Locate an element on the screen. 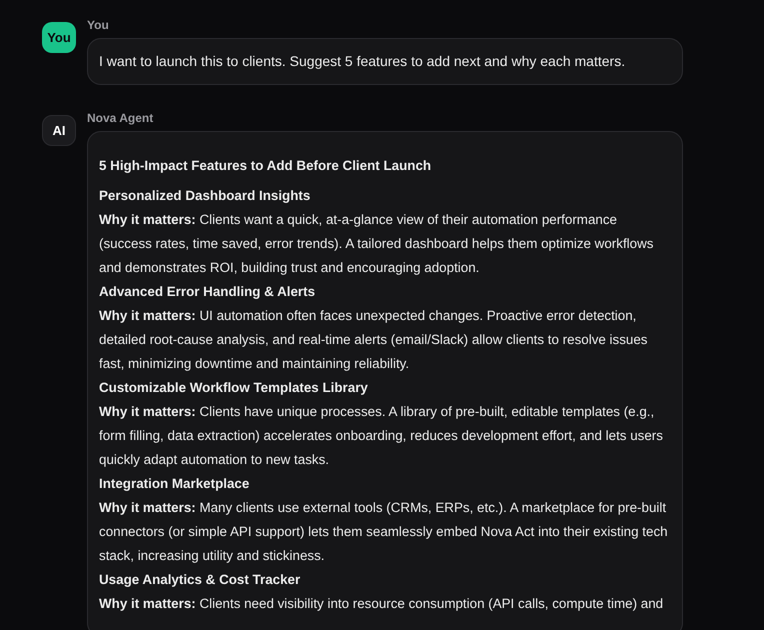  feature-description: Why it matters: Clients have unique processes. A library of pre-built, editable templates (e.g., form filling, data extraction) accelerates onboarding, reduces development effort, and lets users quickly adapt automation to new tasks. is located at coordinates (381, 436).